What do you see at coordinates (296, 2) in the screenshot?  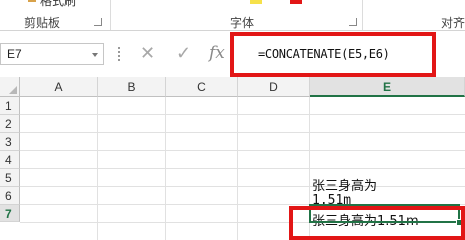 I see `font-color-icon` at bounding box center [296, 2].